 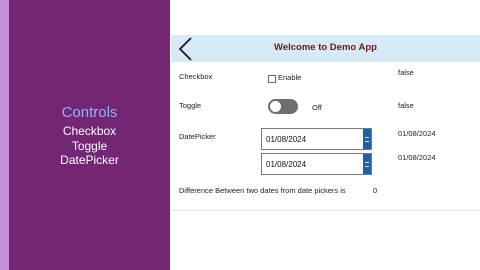 I want to click on datepicker-row-label: DatePicker, so click(x=197, y=136).